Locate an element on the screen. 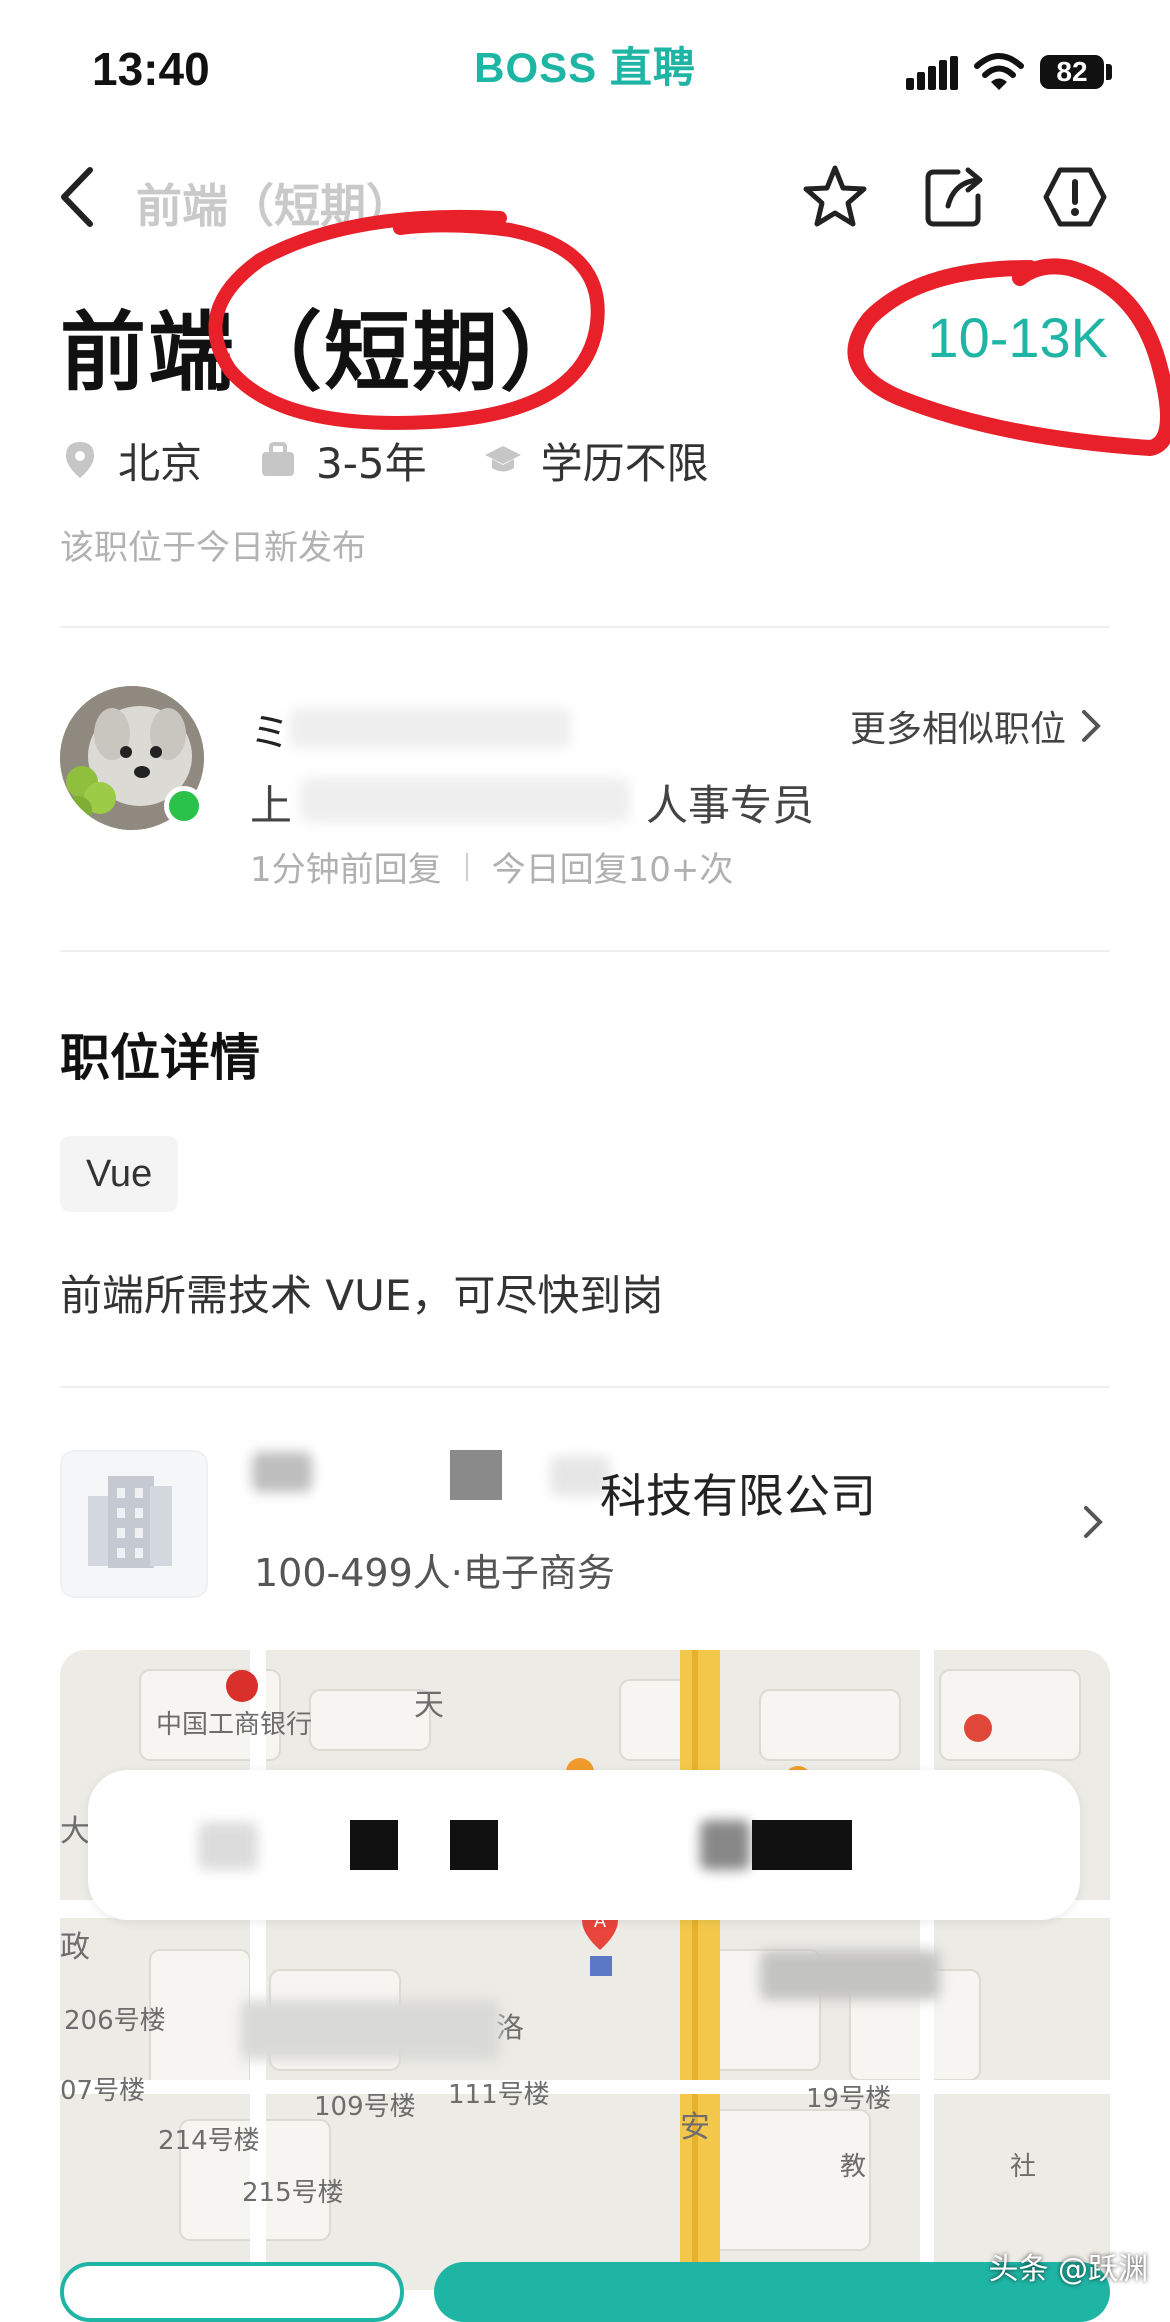 The image size is (1170, 2322). job-title: 前端（短期） is located at coordinates (324, 353).